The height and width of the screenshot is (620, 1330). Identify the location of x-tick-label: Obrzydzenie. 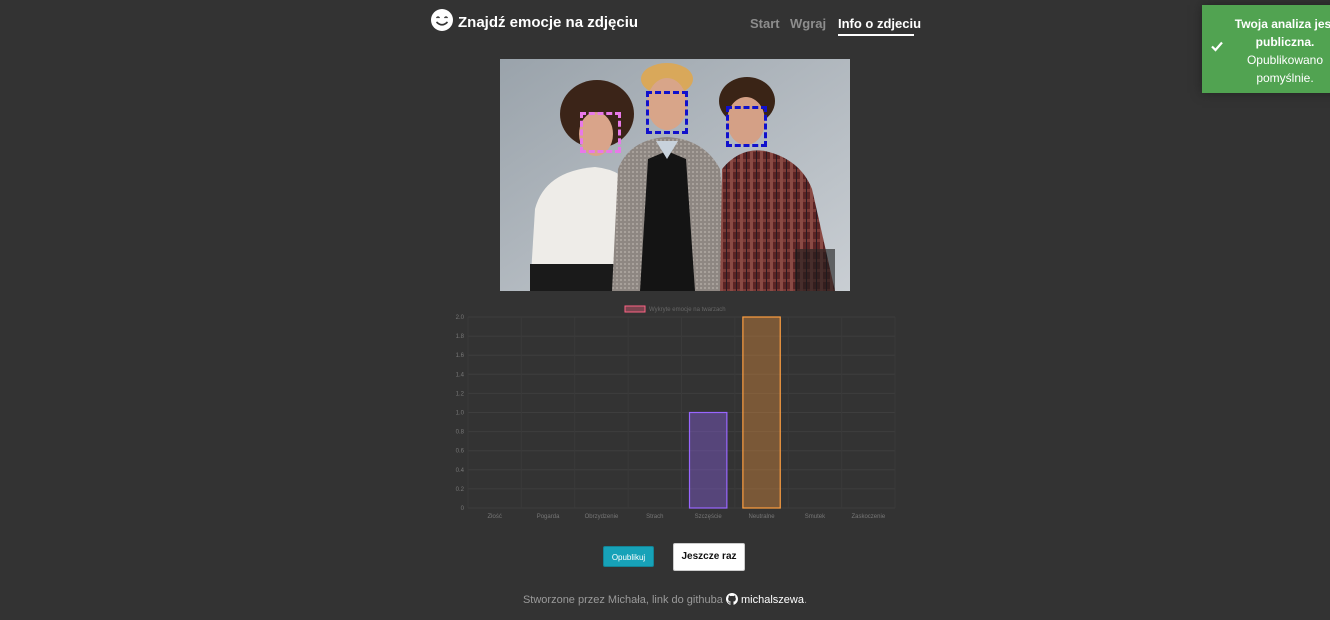
(602, 517).